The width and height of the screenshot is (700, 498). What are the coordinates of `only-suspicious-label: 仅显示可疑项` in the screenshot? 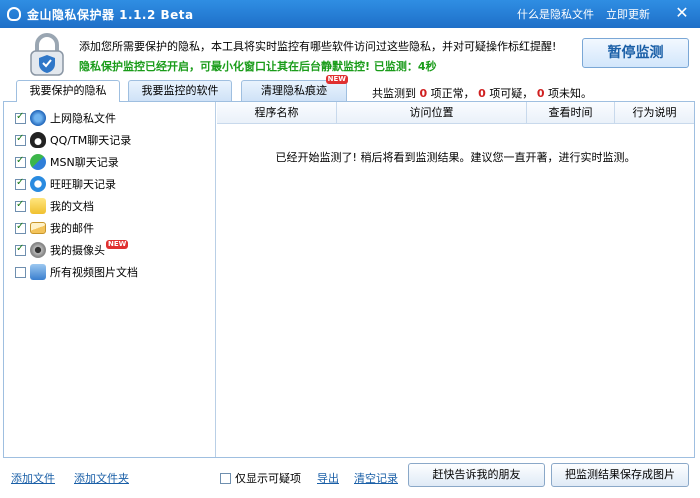 It's located at (268, 478).